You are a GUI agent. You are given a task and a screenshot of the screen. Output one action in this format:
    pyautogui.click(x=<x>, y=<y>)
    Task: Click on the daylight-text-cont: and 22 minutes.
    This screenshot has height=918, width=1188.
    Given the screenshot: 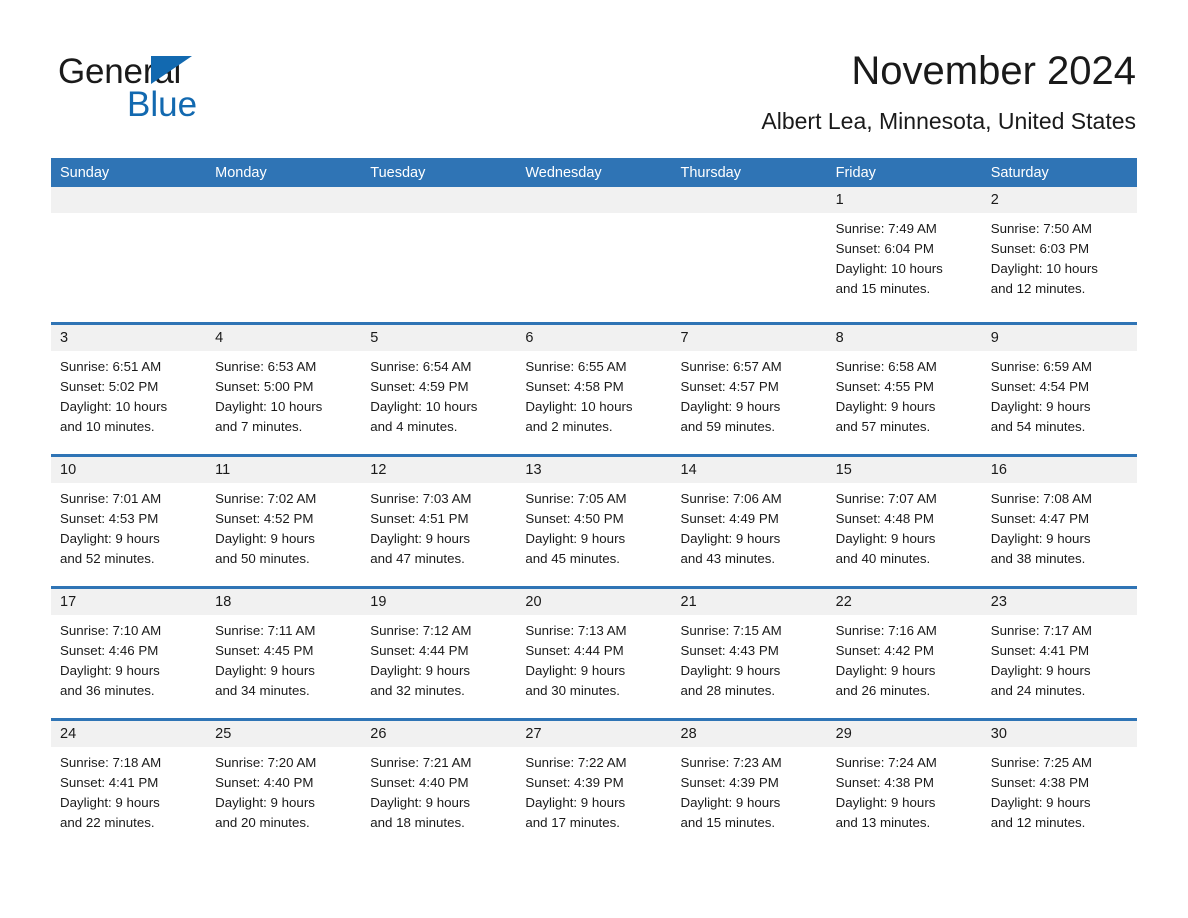 What is the action you would take?
    pyautogui.click(x=107, y=822)
    